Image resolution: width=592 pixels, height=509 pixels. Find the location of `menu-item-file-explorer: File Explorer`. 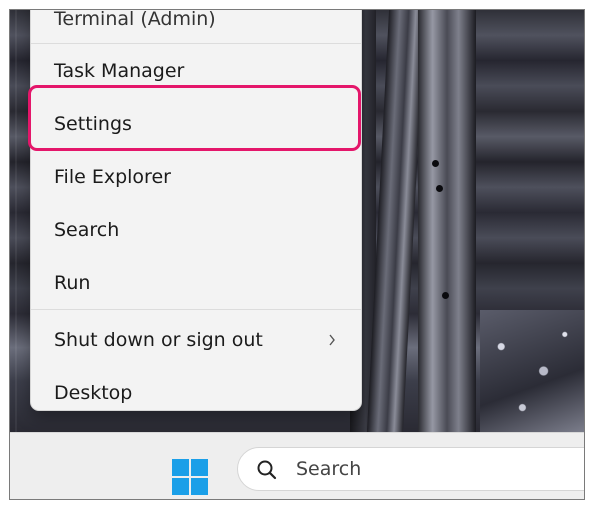

menu-item-file-explorer: File Explorer is located at coordinates (196, 177).